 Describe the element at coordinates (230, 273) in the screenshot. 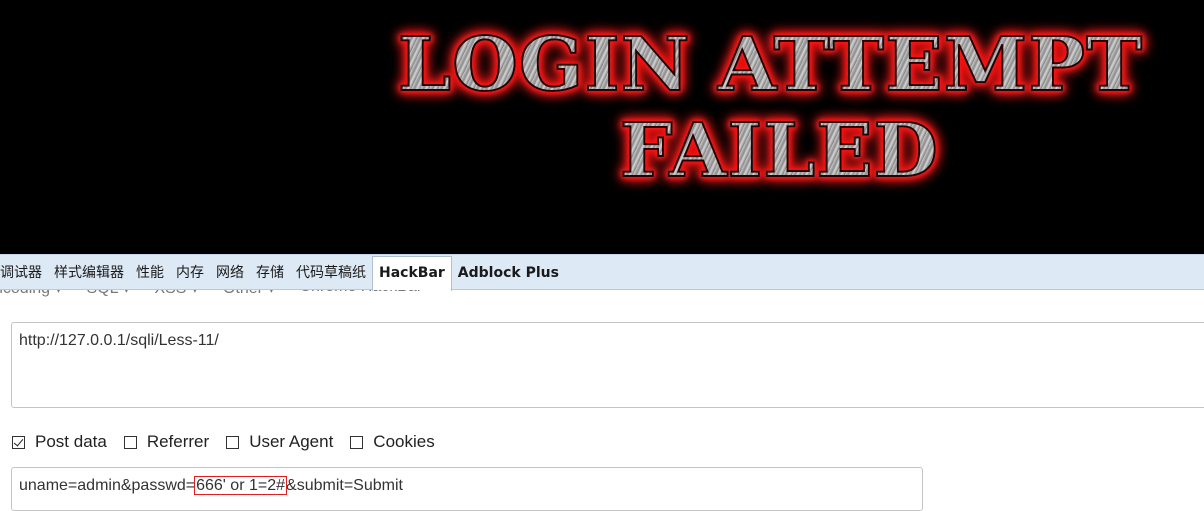

I see `tab-network: 网络` at that location.